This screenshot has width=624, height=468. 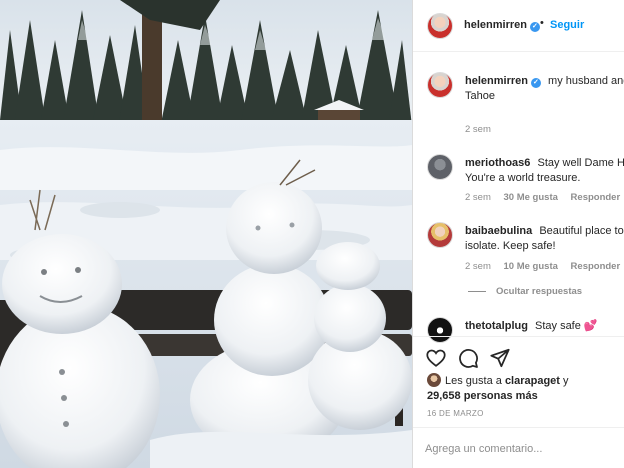 I want to click on caption-text: my husband and I self isolating at Lake, so click(x=586, y=81).